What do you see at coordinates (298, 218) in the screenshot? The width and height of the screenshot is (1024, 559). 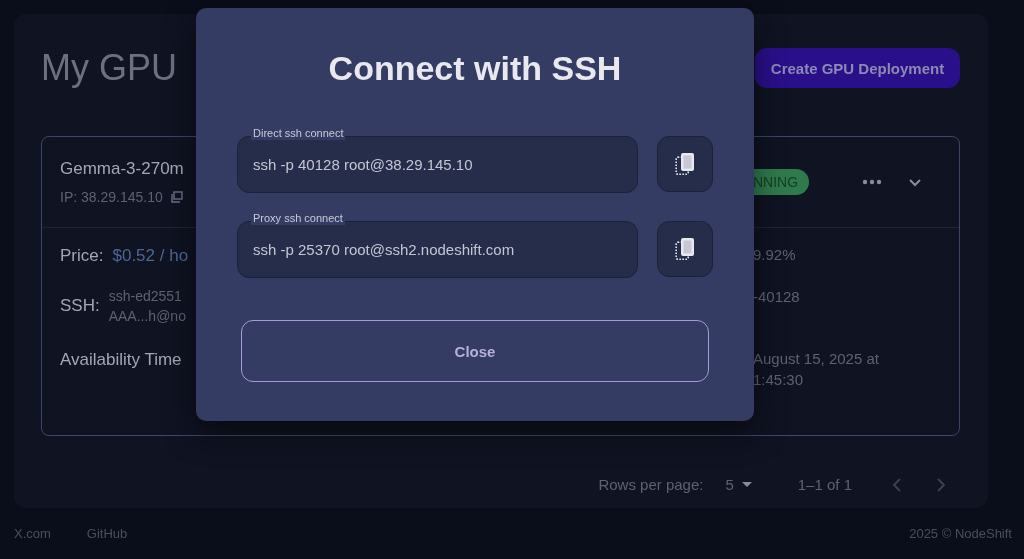 I see `field-label: Proxy ssh connect` at bounding box center [298, 218].